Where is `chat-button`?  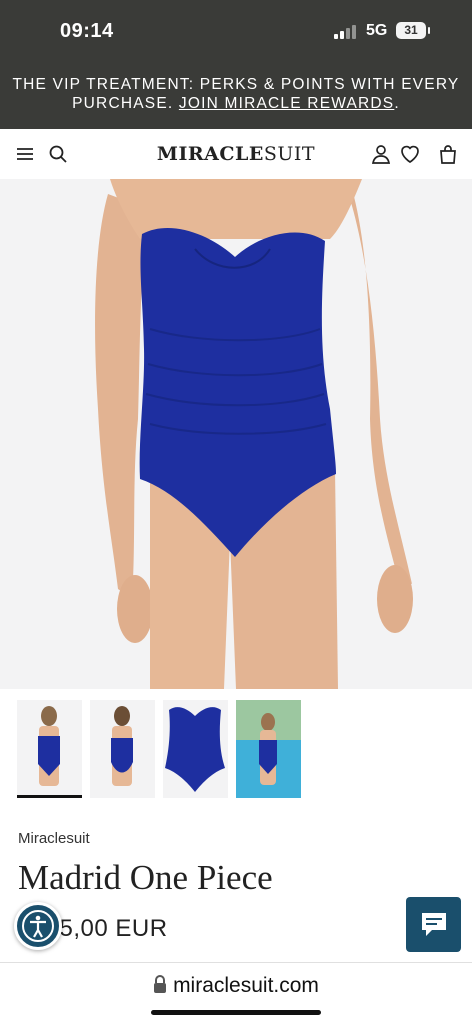 chat-button is located at coordinates (433, 924).